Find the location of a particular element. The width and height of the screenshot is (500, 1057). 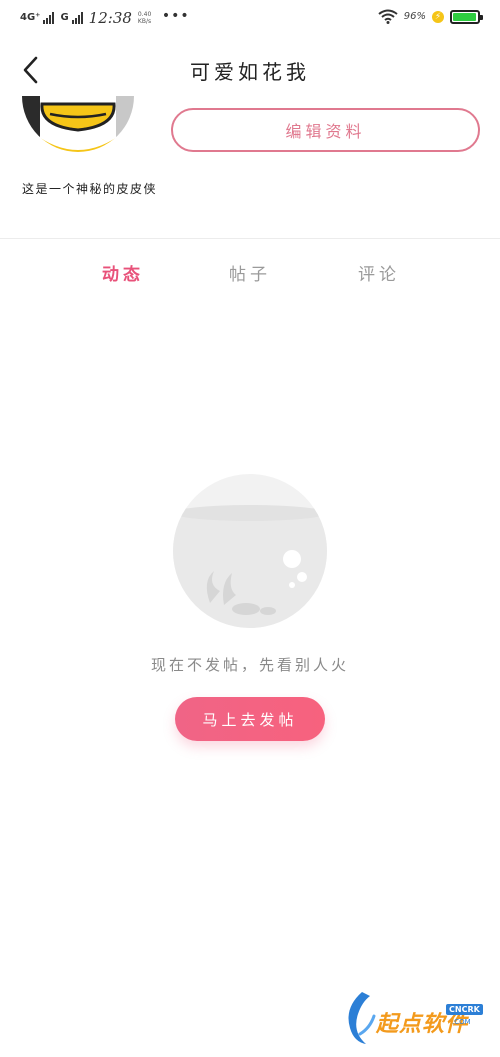

tab-posts: 帖子 is located at coordinates (250, 272).